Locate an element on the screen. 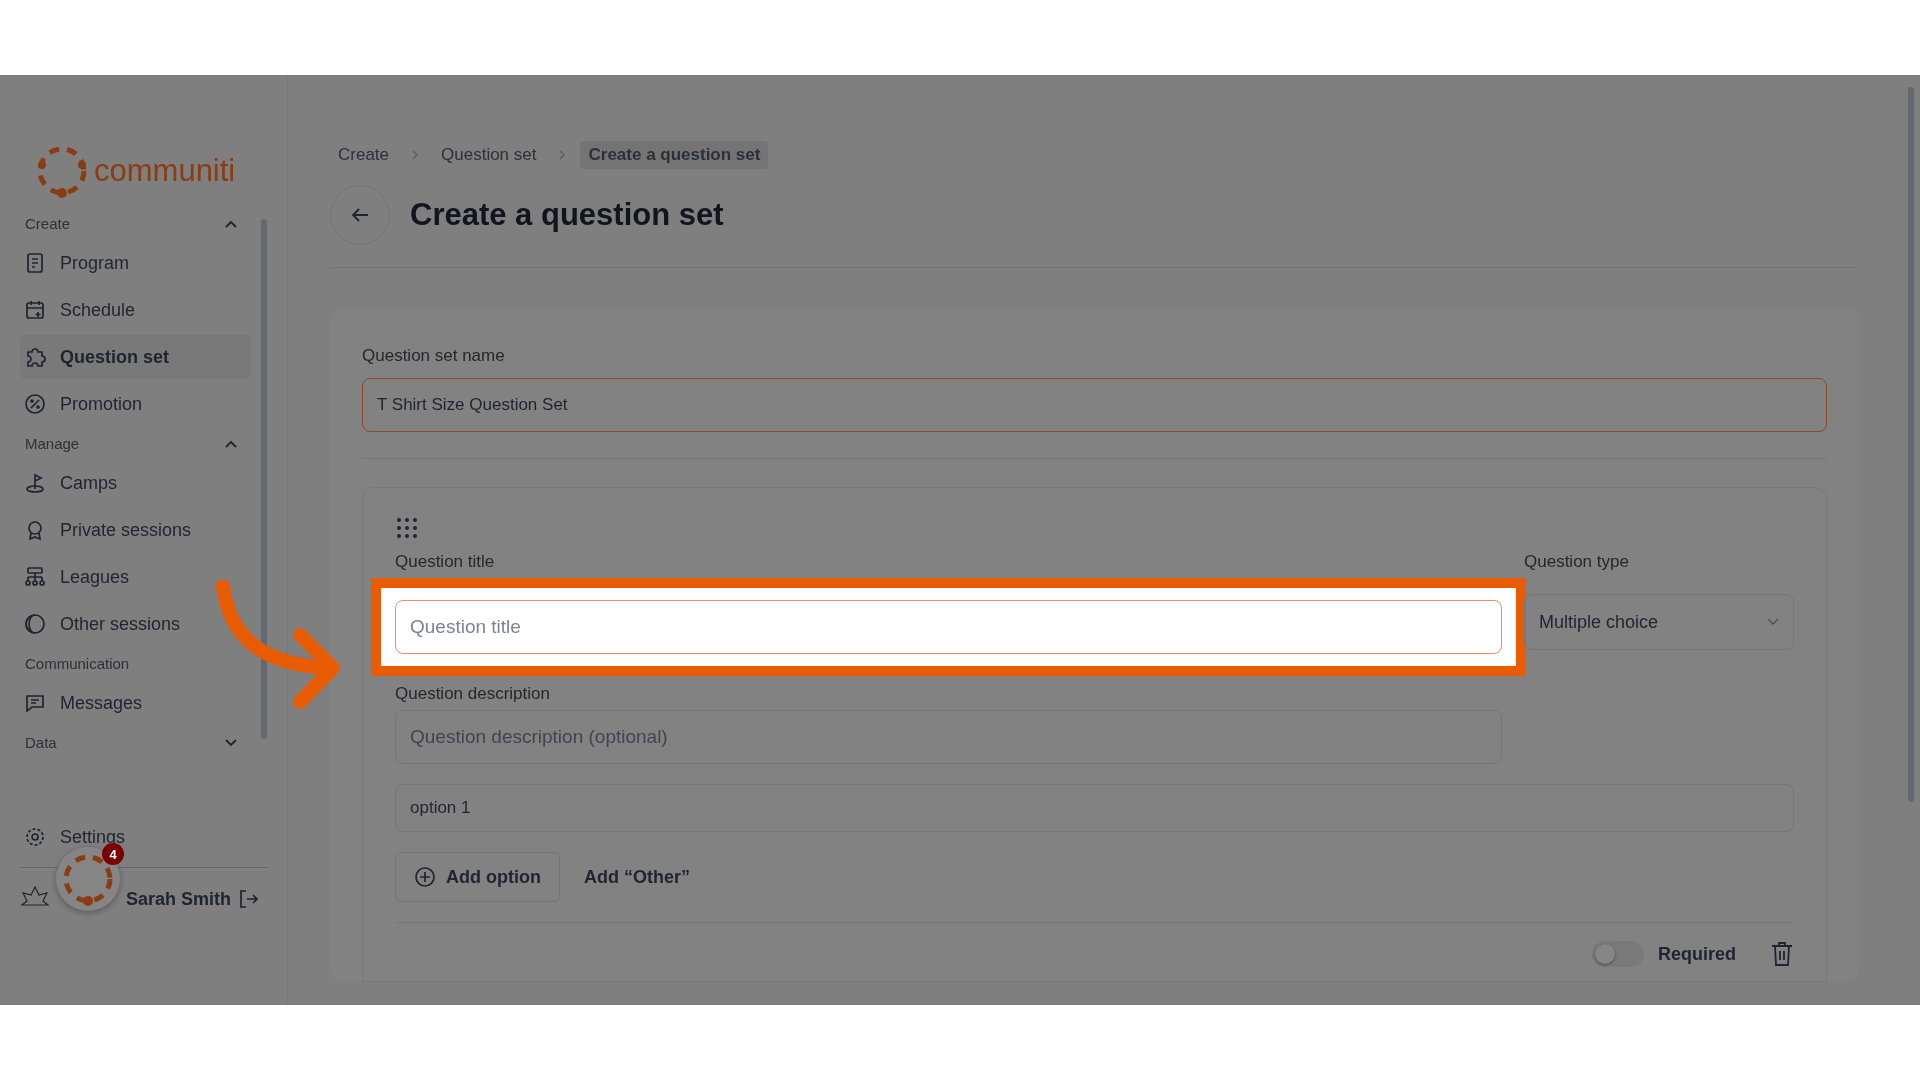  option-field: option 1 is located at coordinates (1094, 808).